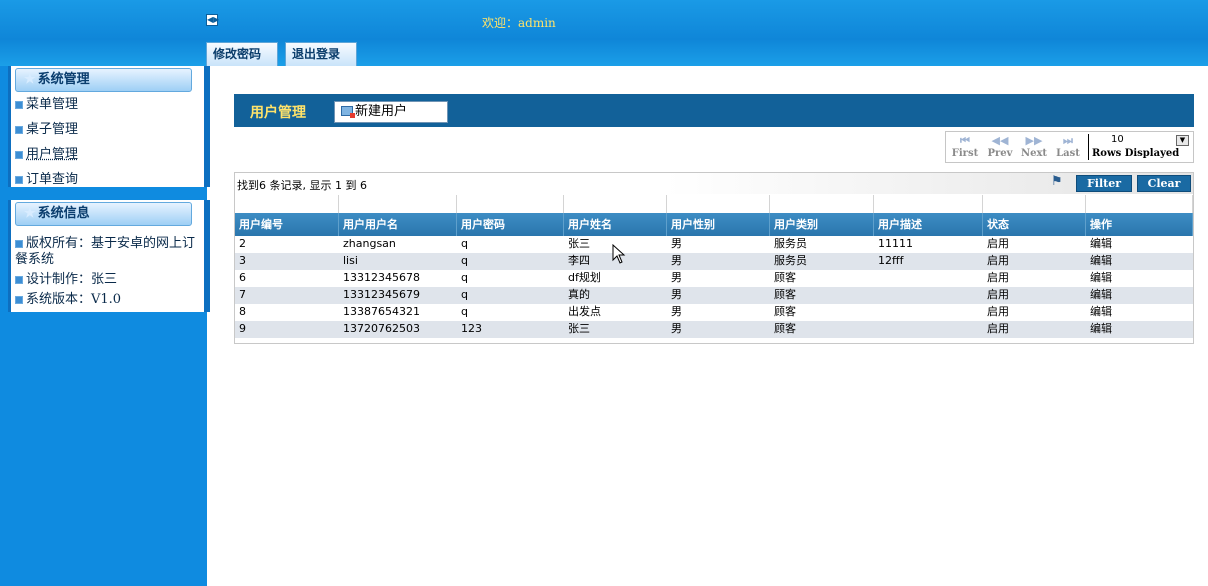 This screenshot has height=586, width=1208. Describe the element at coordinates (242, 311) in the screenshot. I see `cell-id: 8` at that location.